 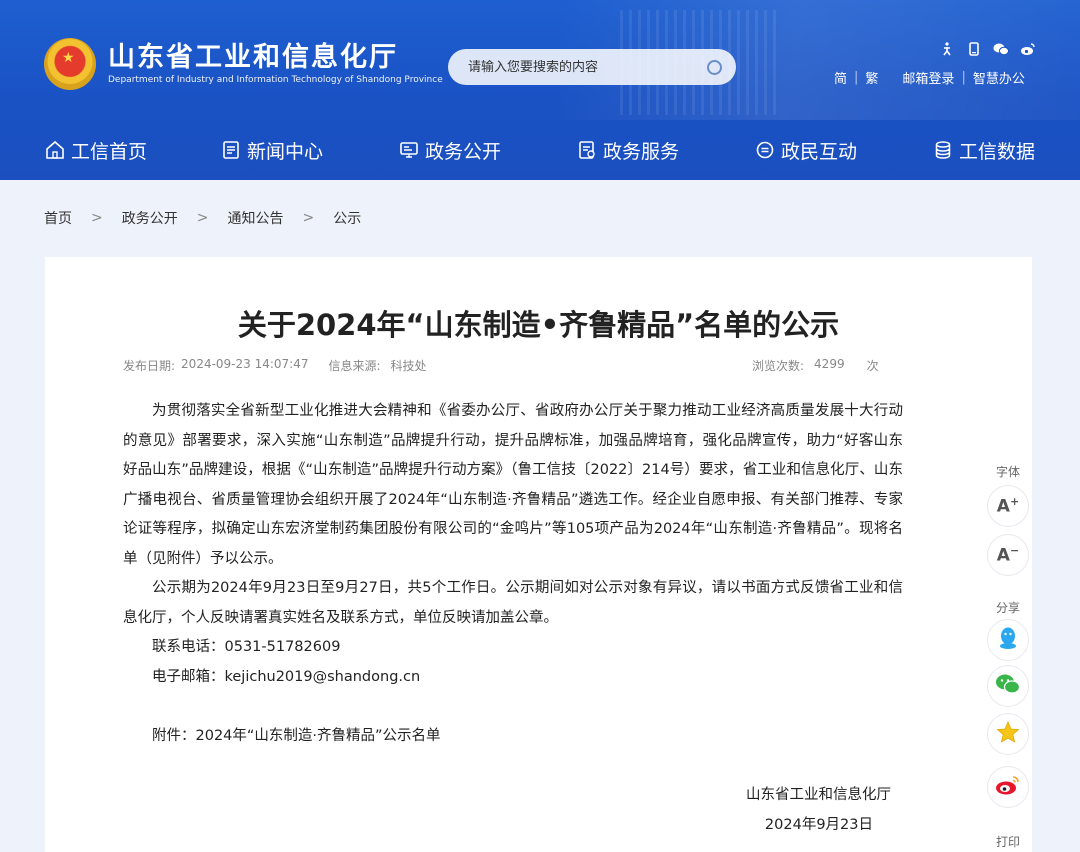 What do you see at coordinates (999, 77) in the screenshot?
I see `smart-office-link: 智慧办公` at bounding box center [999, 77].